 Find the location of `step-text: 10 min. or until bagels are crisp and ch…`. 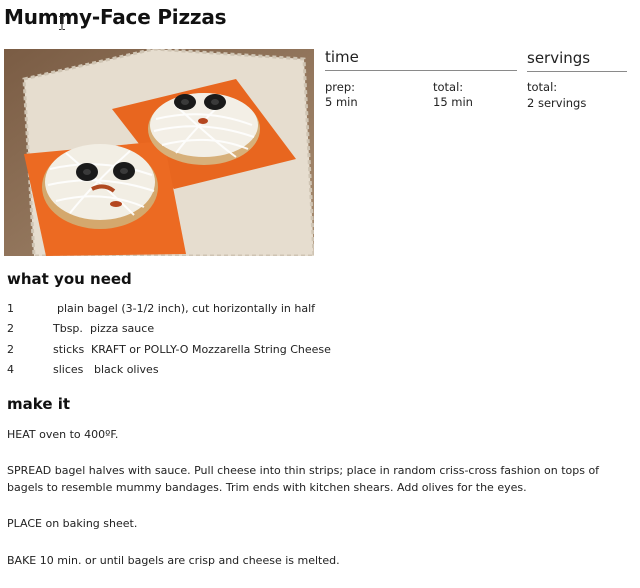

step-text: 10 min. or until bagels are crisp and ch… is located at coordinates (188, 560).